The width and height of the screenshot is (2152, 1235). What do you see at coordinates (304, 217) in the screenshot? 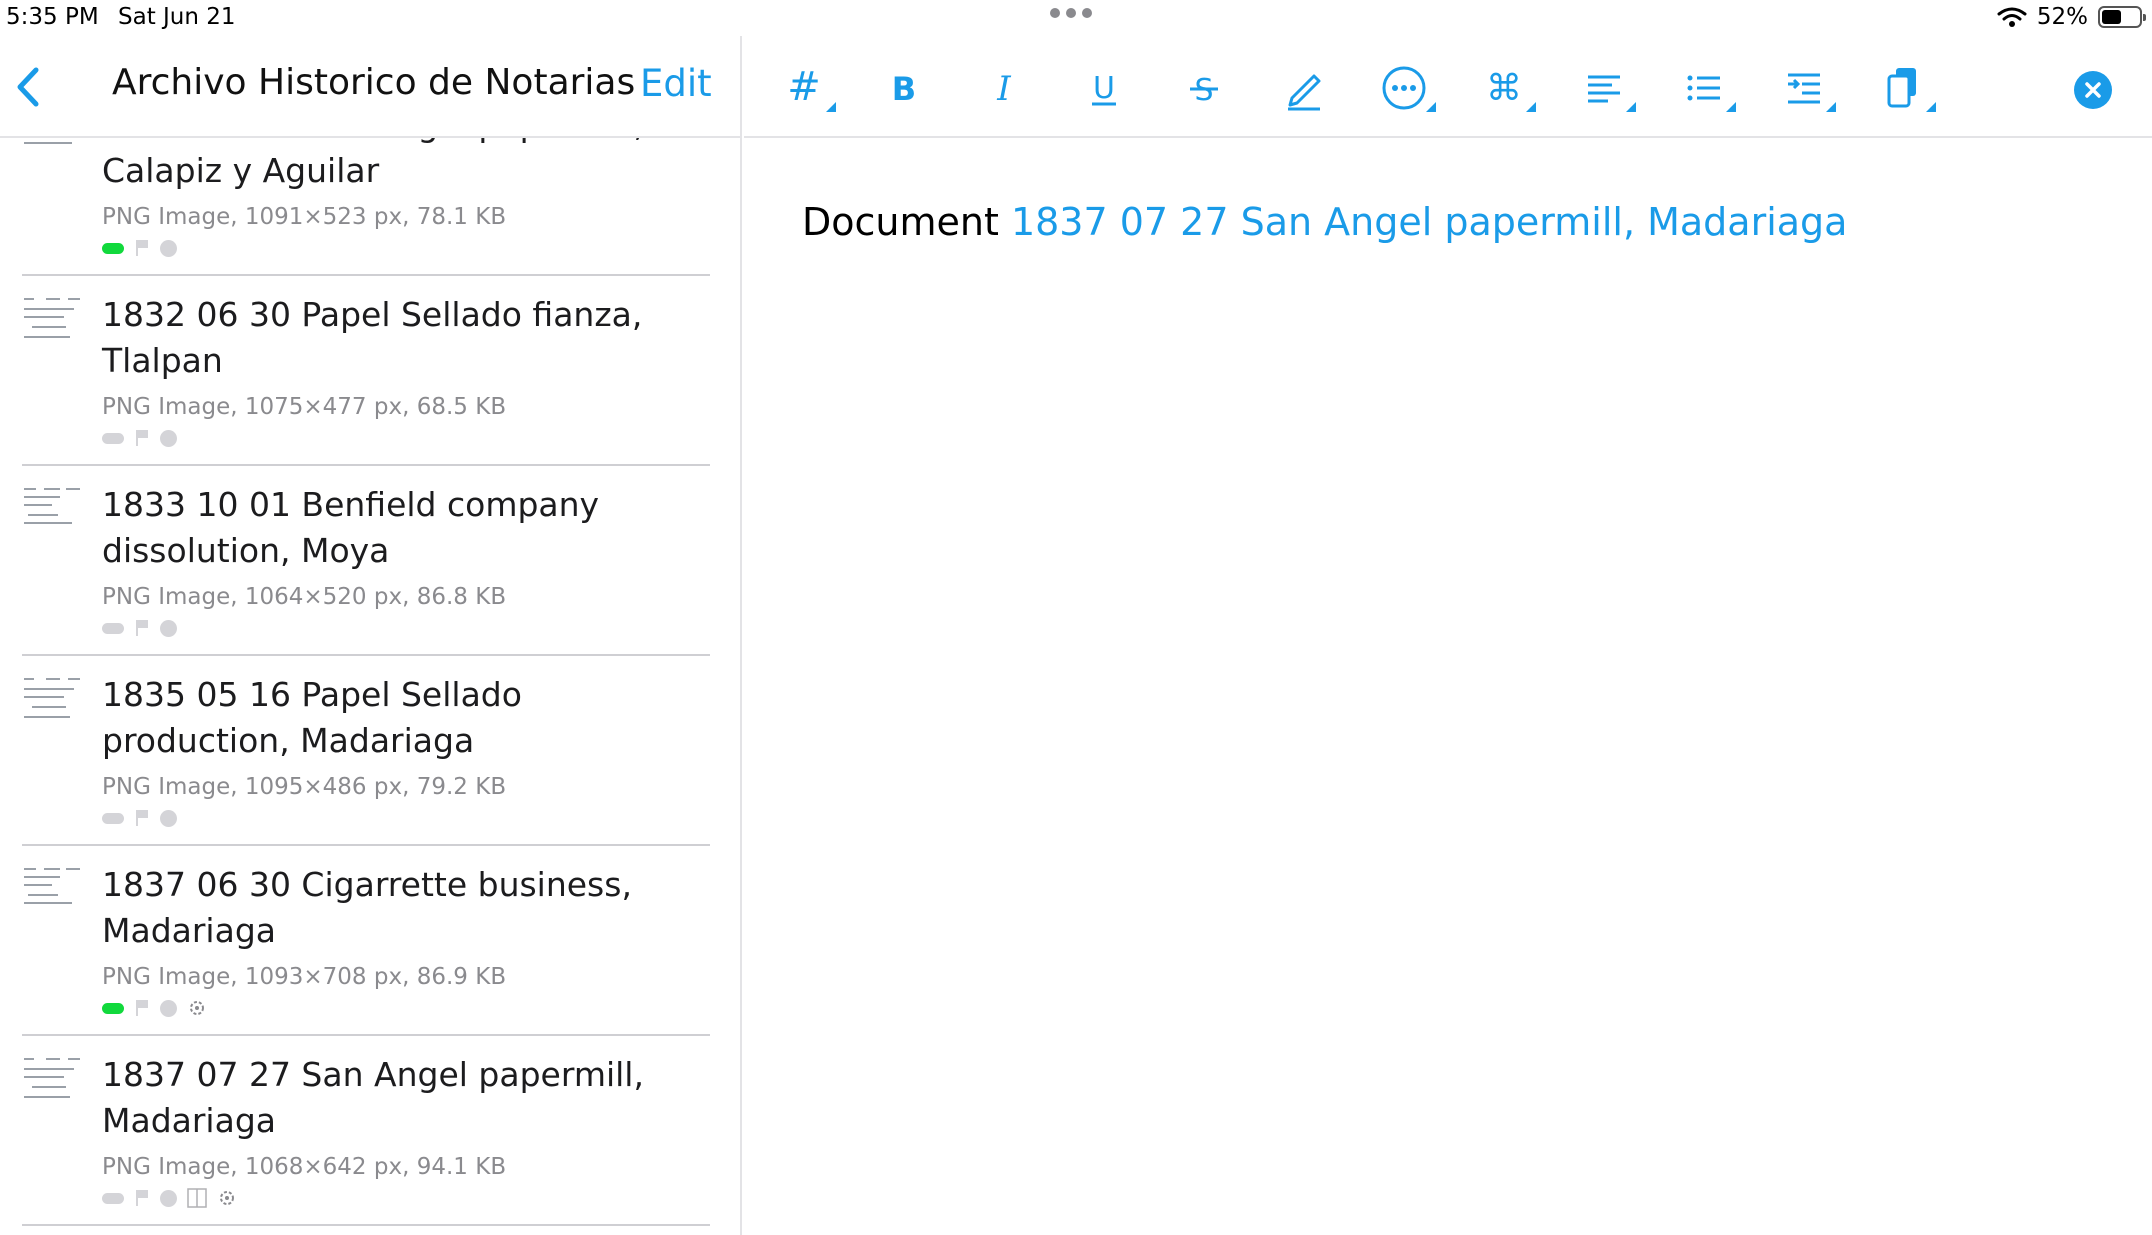
I see `file-meta: PNG Image, 1091×523 px, 78.1 KB` at bounding box center [304, 217].